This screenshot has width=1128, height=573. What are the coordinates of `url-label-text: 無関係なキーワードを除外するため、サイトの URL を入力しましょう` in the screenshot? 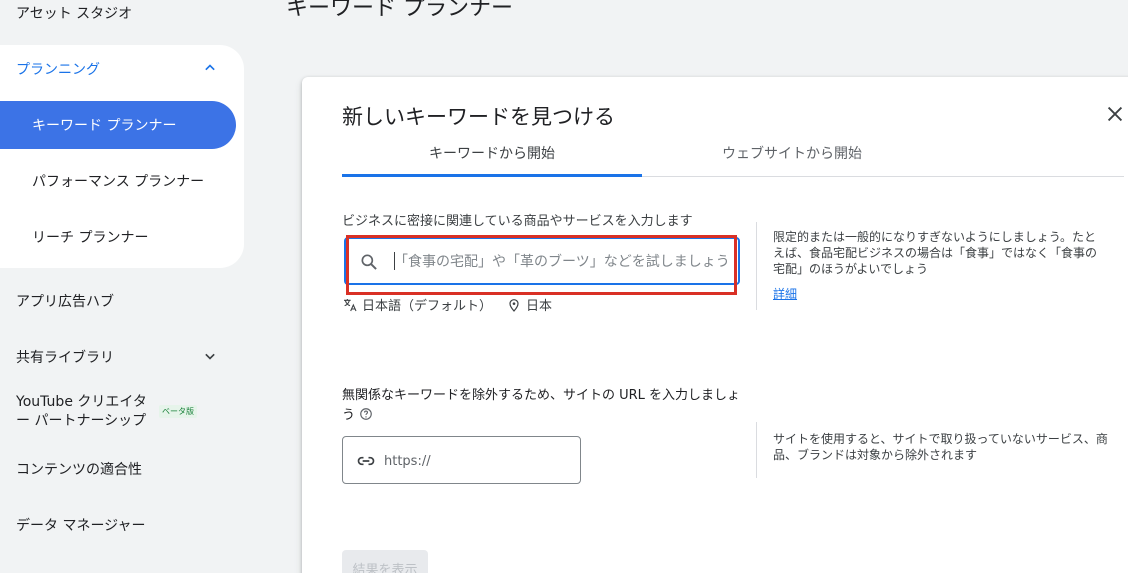 It's located at (541, 405).